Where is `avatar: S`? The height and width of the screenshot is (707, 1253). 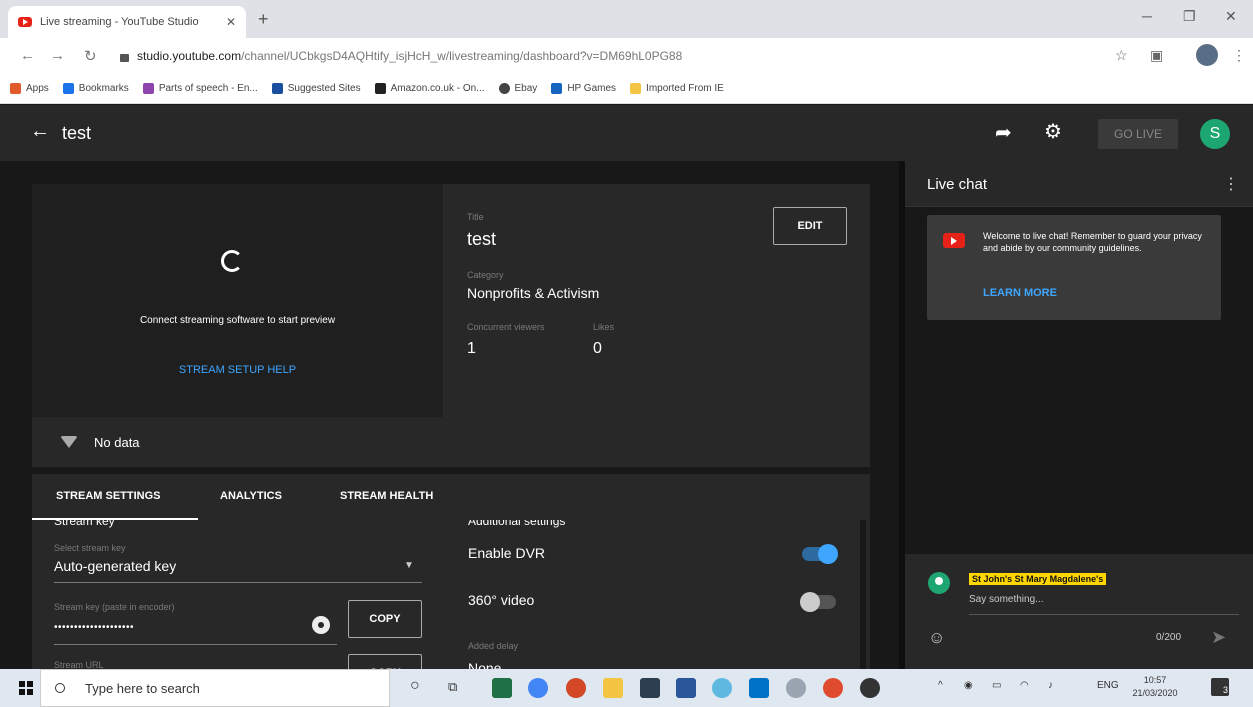 avatar: S is located at coordinates (1215, 134).